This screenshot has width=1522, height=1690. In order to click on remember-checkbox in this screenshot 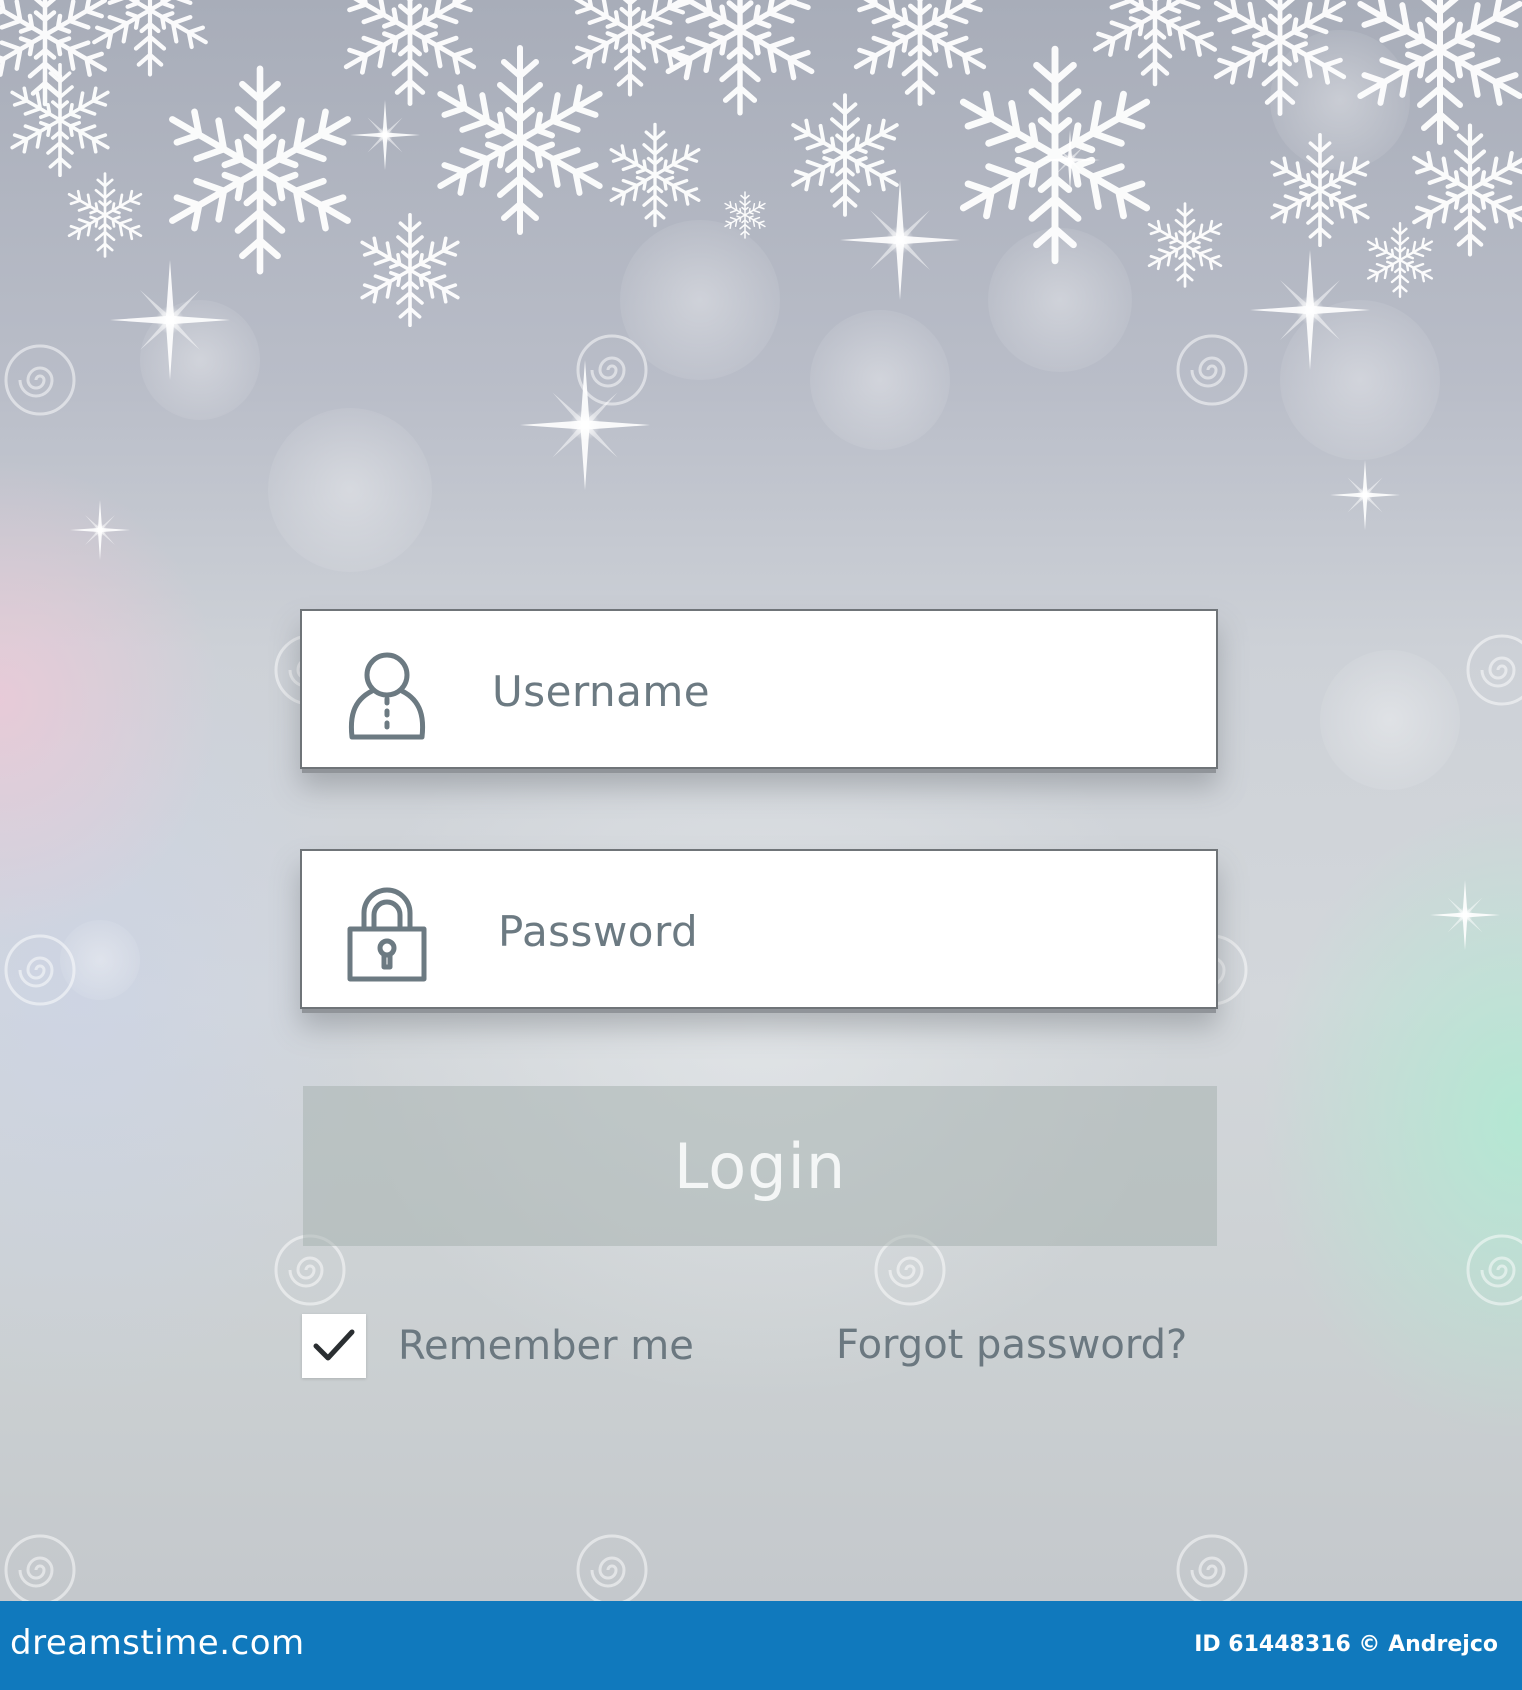, I will do `click(334, 1346)`.